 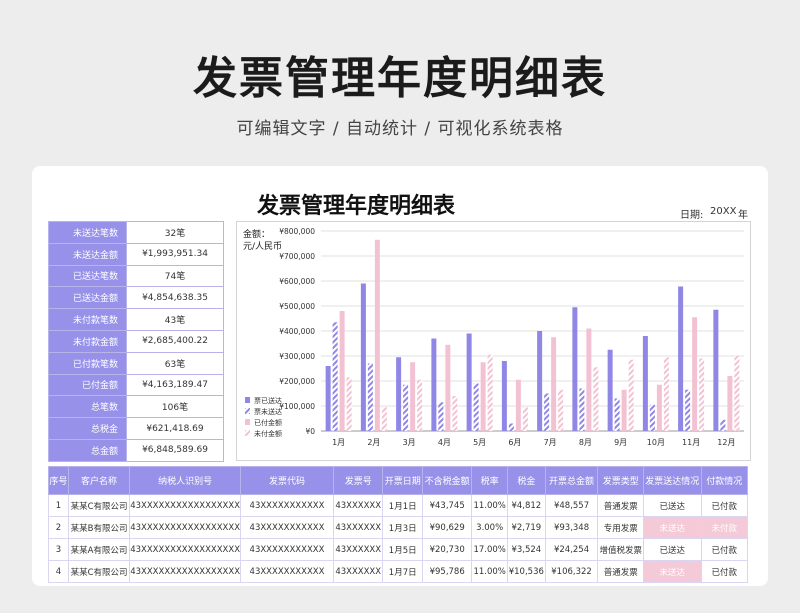 What do you see at coordinates (402, 505) in the screenshot?
I see `table-cell: 1月1日` at bounding box center [402, 505].